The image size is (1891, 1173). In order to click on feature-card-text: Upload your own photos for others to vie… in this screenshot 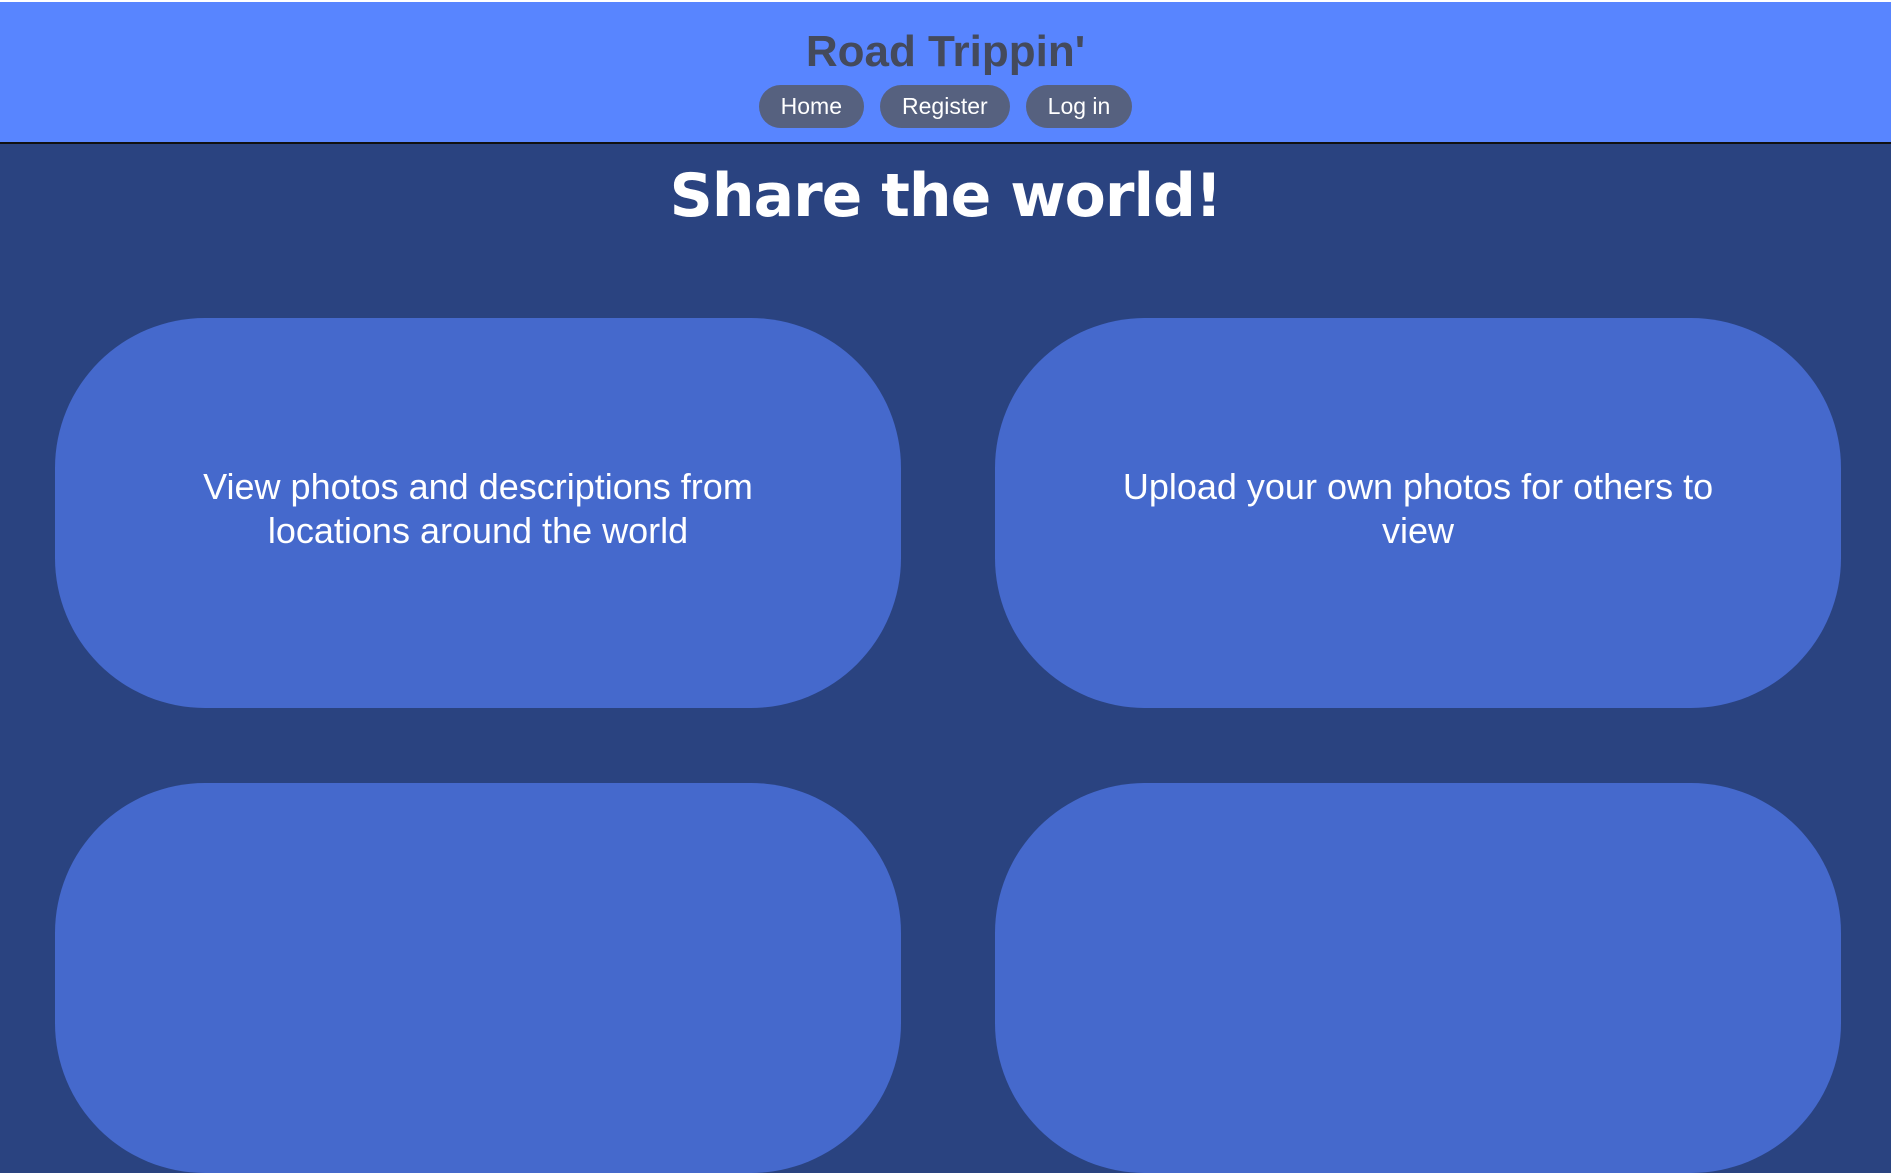, I will do `click(1418, 508)`.